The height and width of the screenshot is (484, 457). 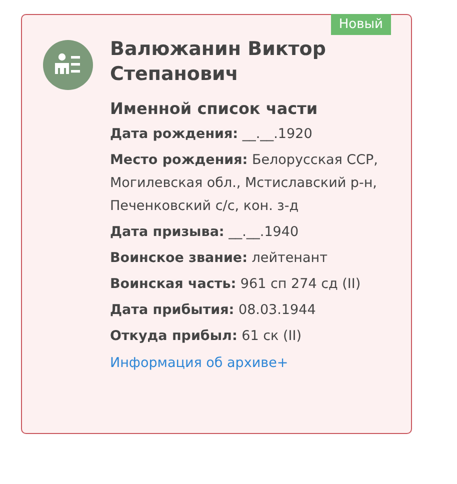 What do you see at coordinates (199, 363) in the screenshot?
I see `archive-info-link: Информация об архиве+` at bounding box center [199, 363].